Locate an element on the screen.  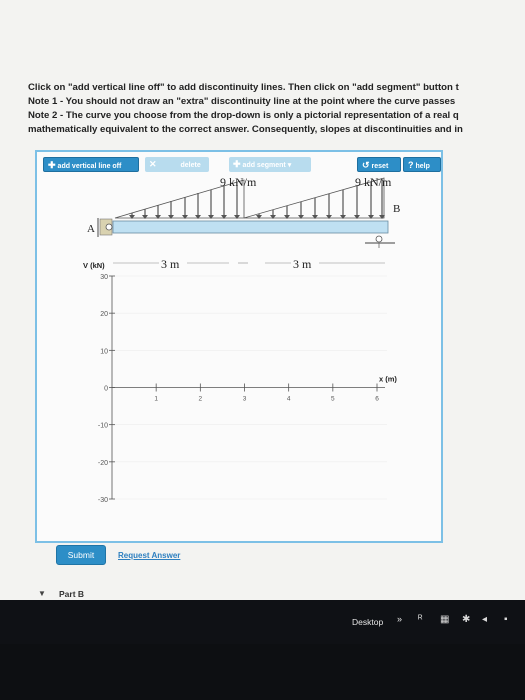
x-tick-label: 5 is located at coordinates (333, 399).